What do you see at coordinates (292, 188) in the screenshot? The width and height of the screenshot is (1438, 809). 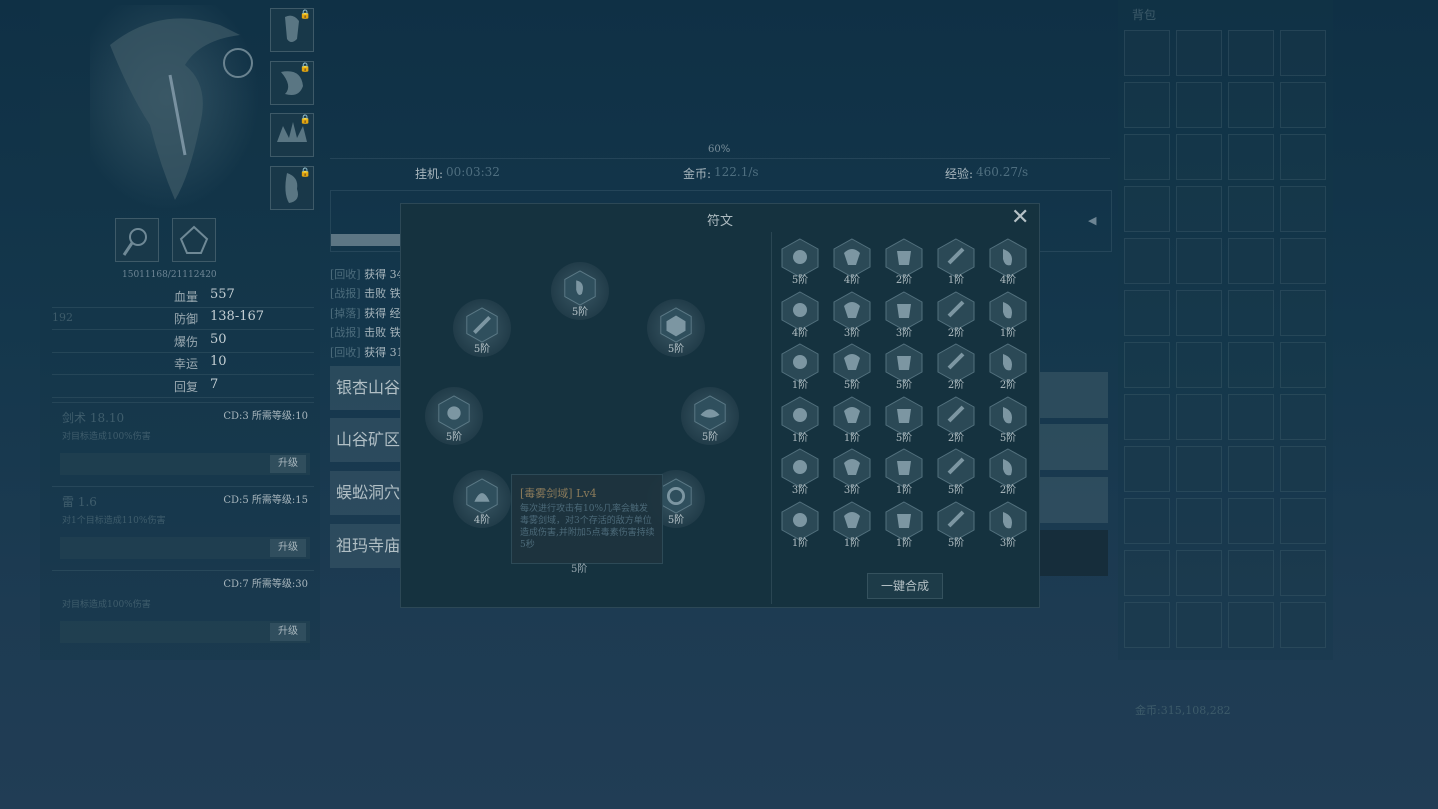 I see `equip-slot-4: 🔒` at bounding box center [292, 188].